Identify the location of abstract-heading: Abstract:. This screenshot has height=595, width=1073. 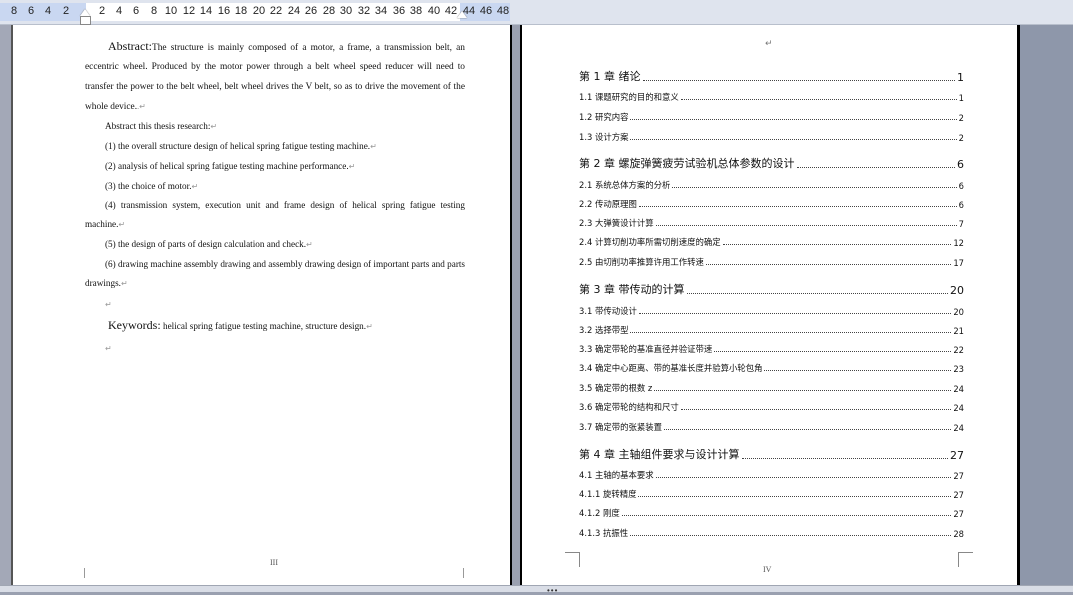
(130, 46).